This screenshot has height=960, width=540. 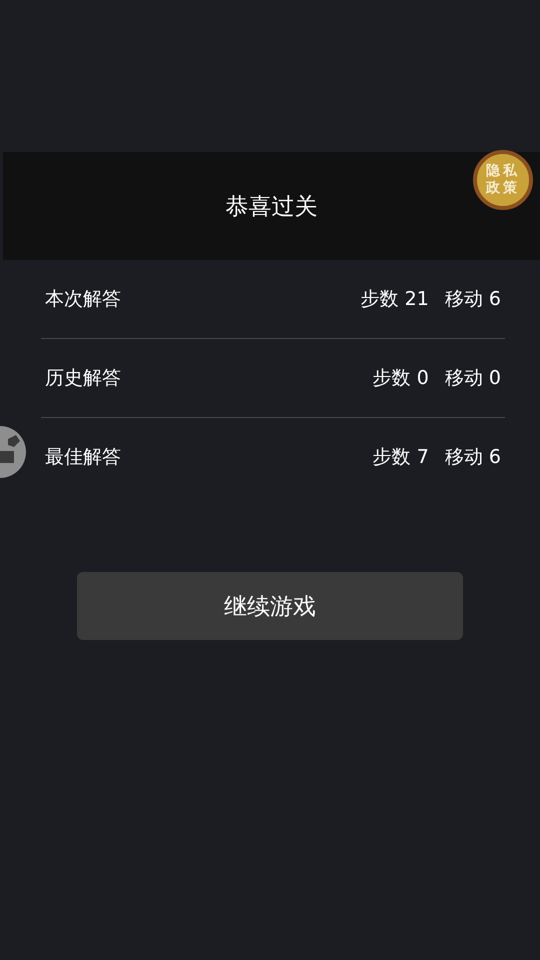 What do you see at coordinates (394, 299) in the screenshot?
I see `steps-value: 步数 21` at bounding box center [394, 299].